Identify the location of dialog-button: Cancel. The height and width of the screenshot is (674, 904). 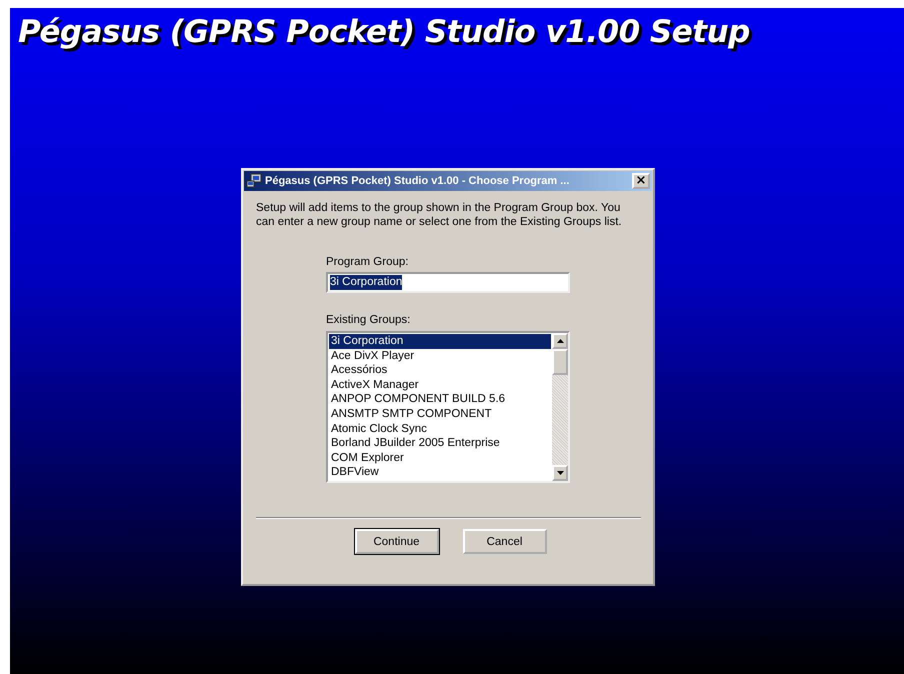
(504, 541).